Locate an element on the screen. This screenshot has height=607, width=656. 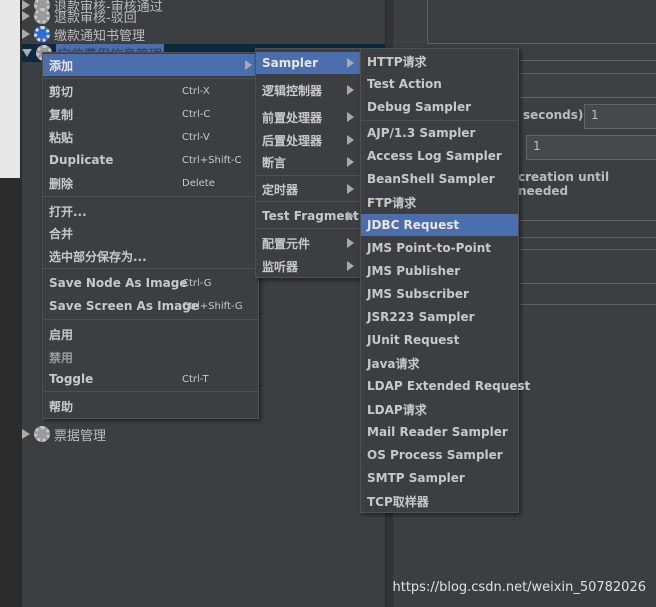
sampler-item: LDAP Extended Request is located at coordinates (445, 386).